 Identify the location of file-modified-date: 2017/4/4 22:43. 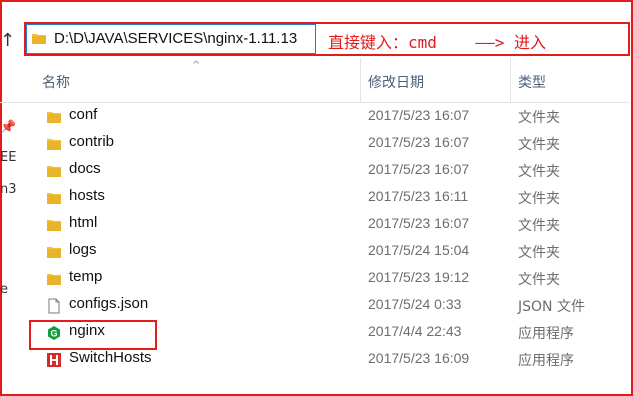
(415, 331).